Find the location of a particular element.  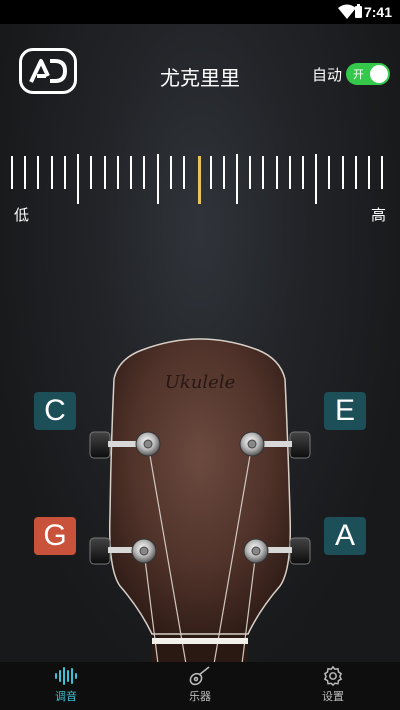

guitar-icon is located at coordinates (199, 676).